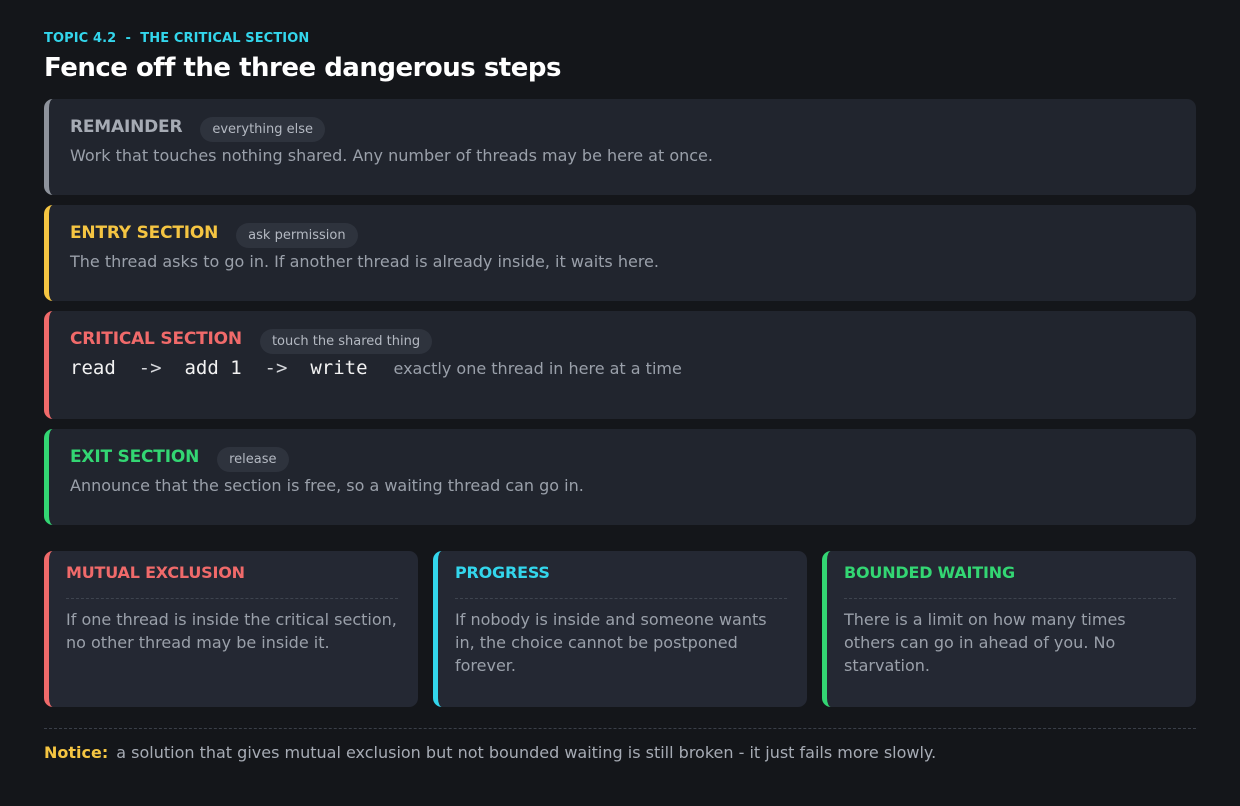  I want to click on section-name: CRITICAL SECTION, so click(156, 338).